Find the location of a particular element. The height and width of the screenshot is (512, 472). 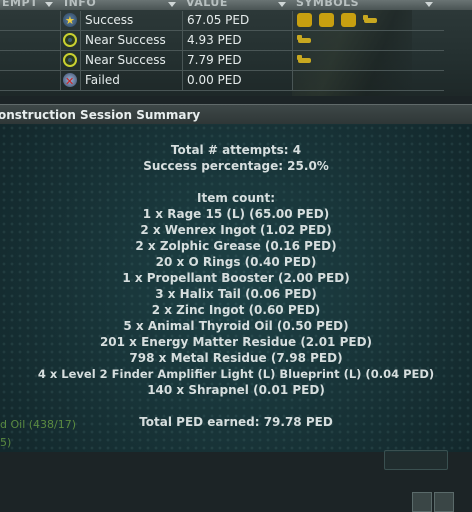

item-line: 201 x Energy Matter Residue (2.01 PED) is located at coordinates (236, 342).